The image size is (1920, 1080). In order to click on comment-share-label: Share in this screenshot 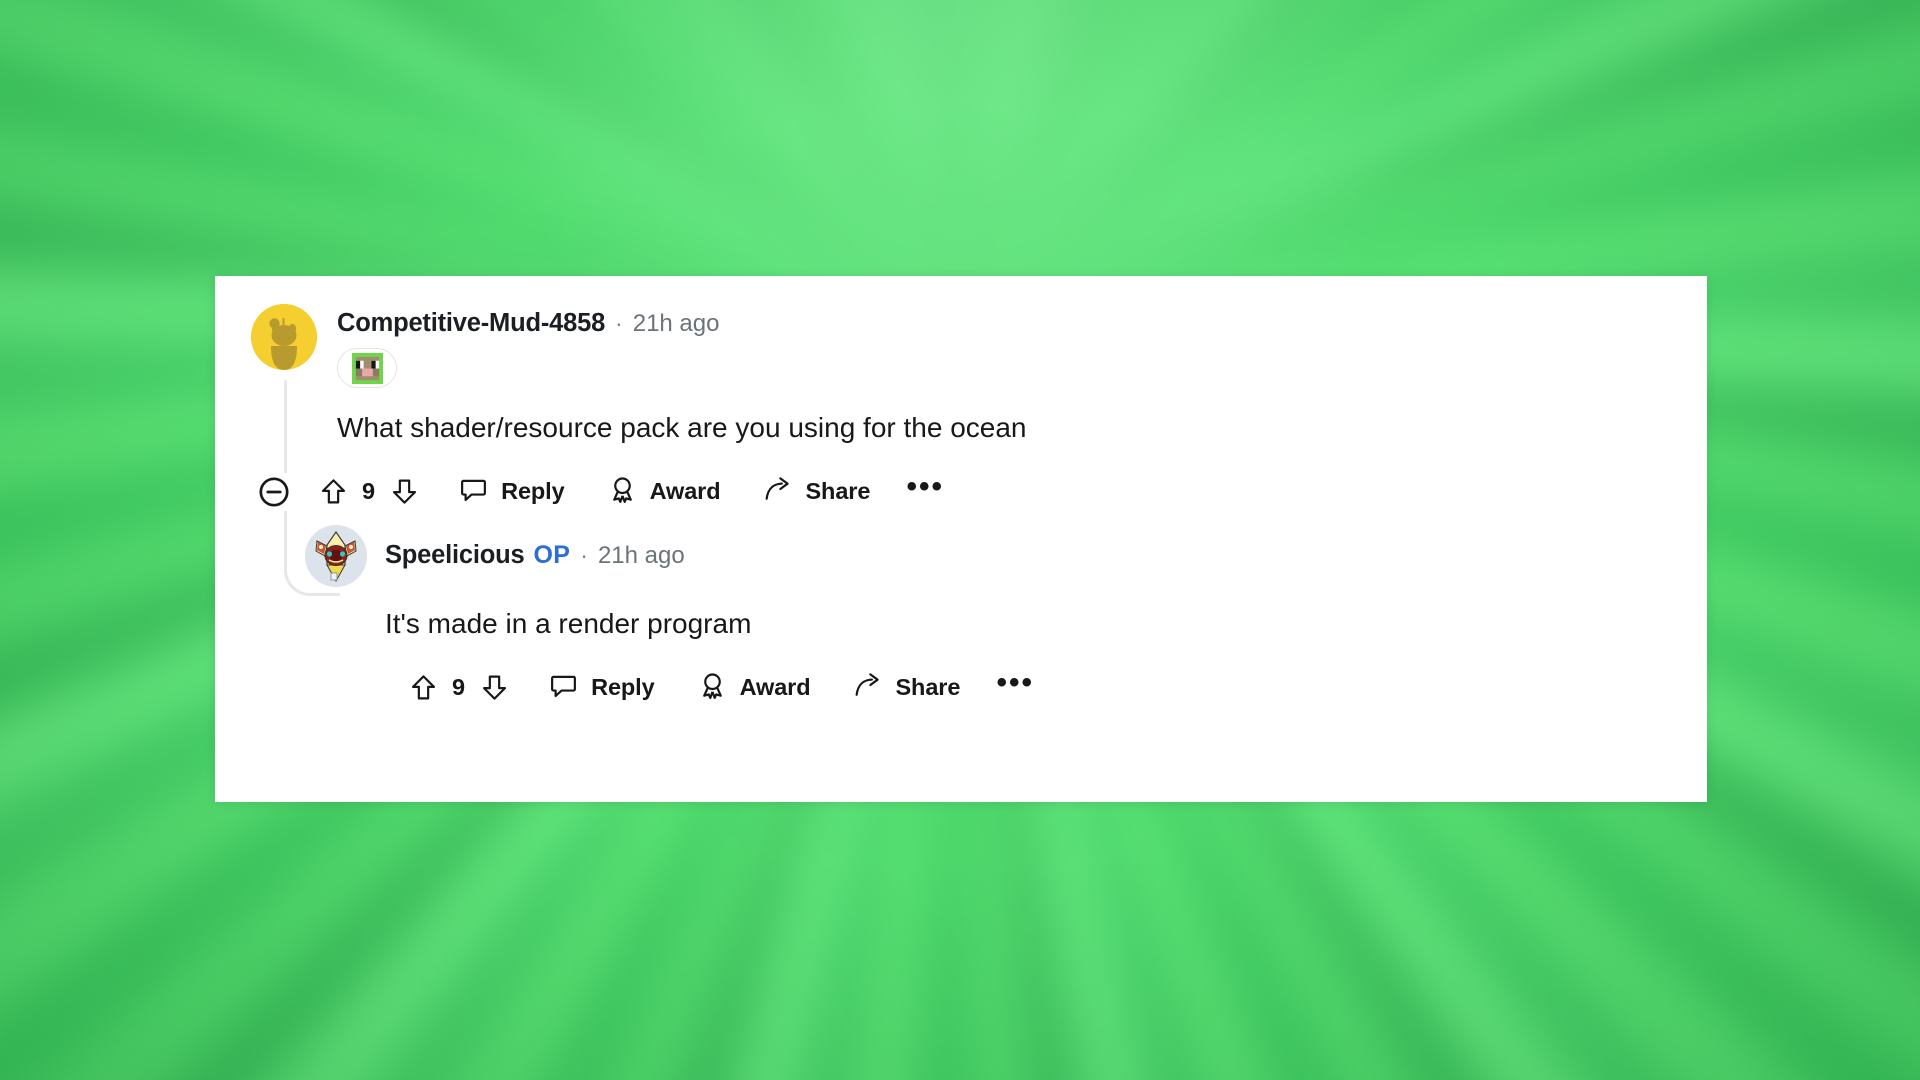, I will do `click(838, 491)`.